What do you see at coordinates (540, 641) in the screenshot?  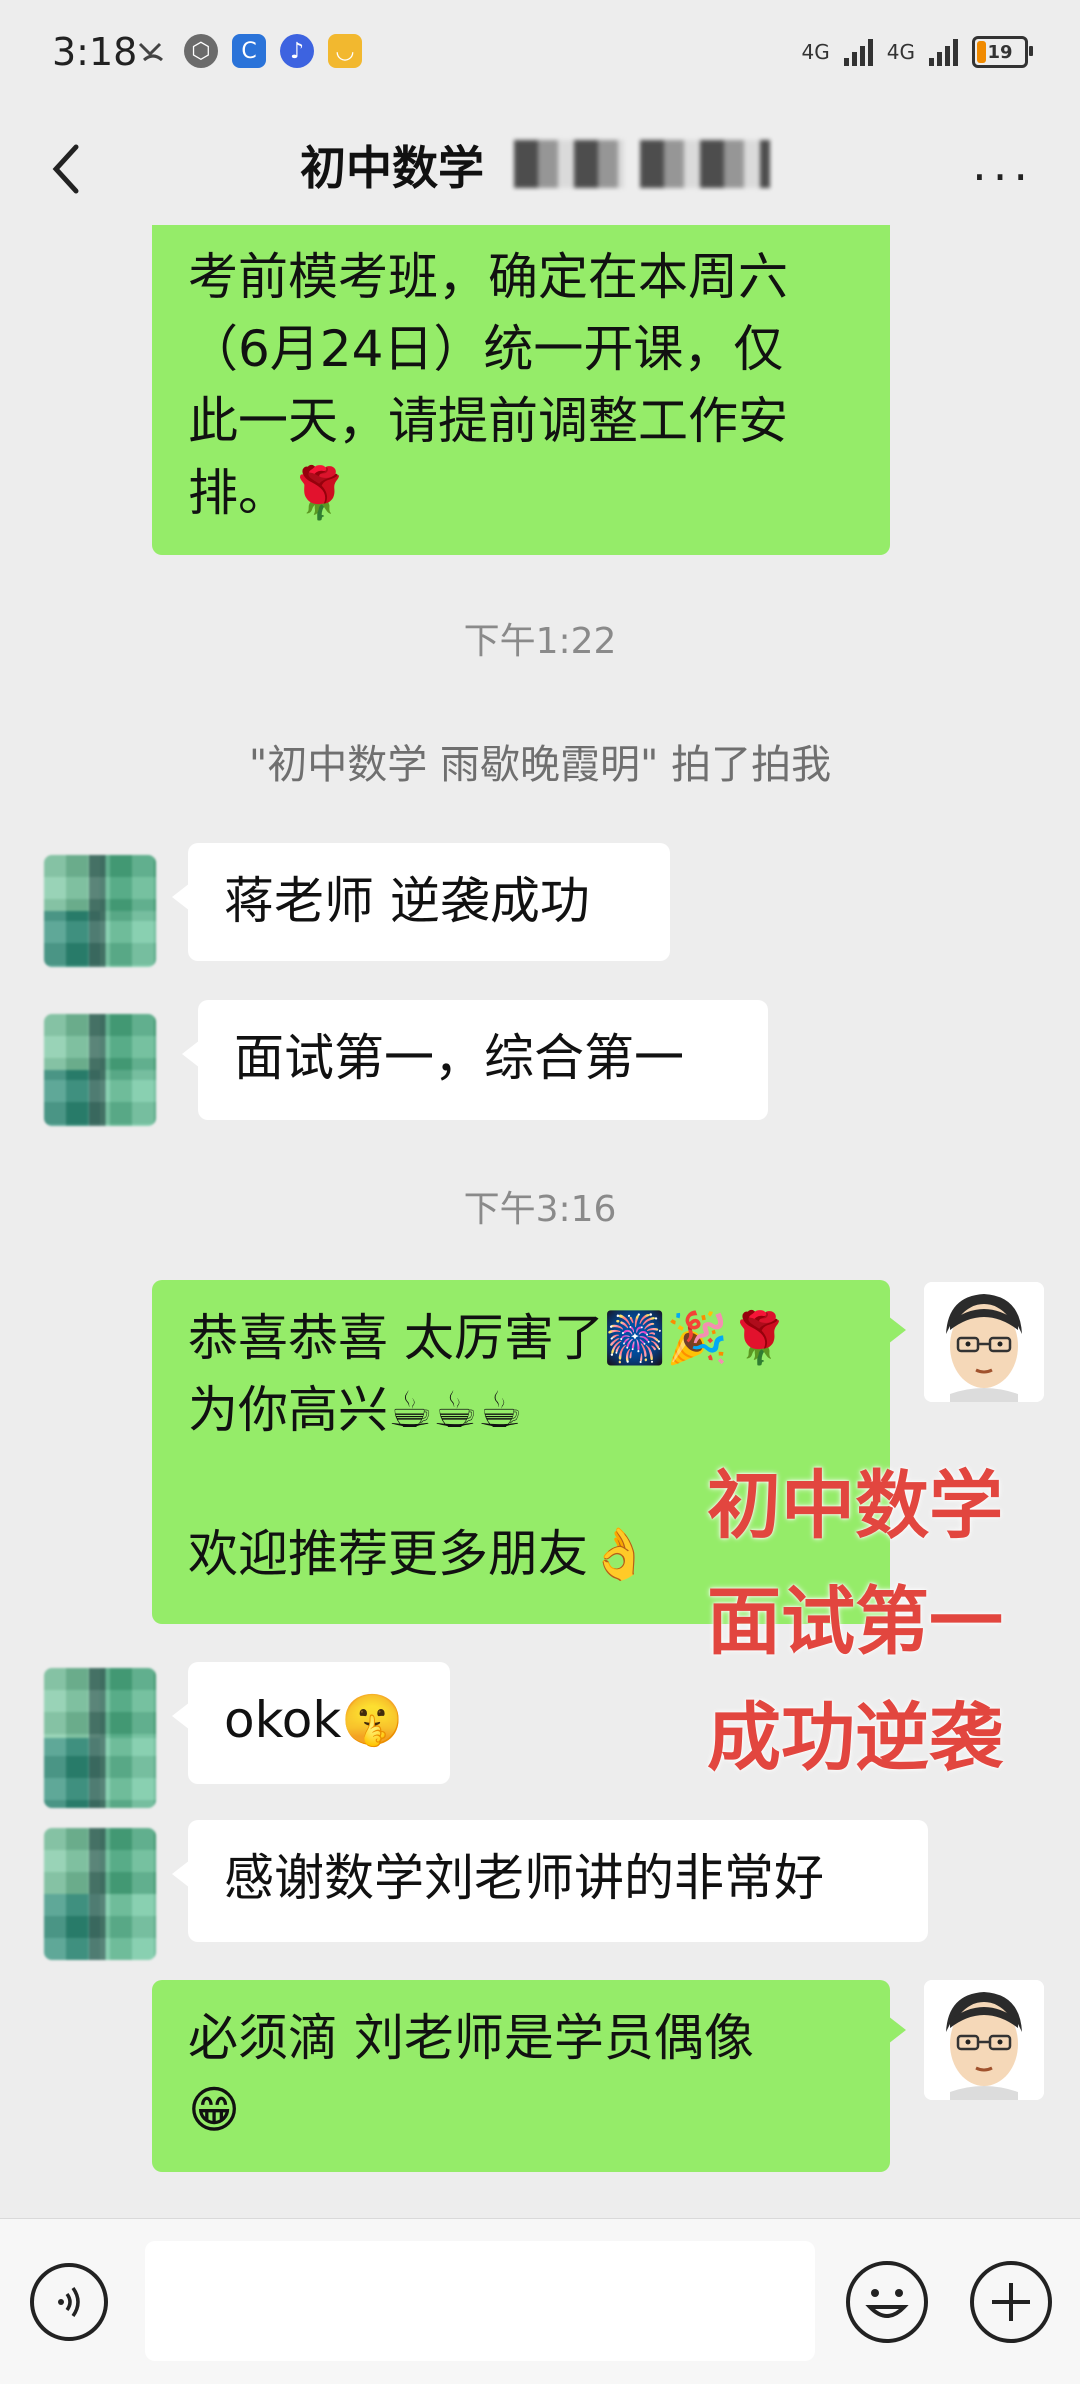 I see `timestamp: 下午1:22` at bounding box center [540, 641].